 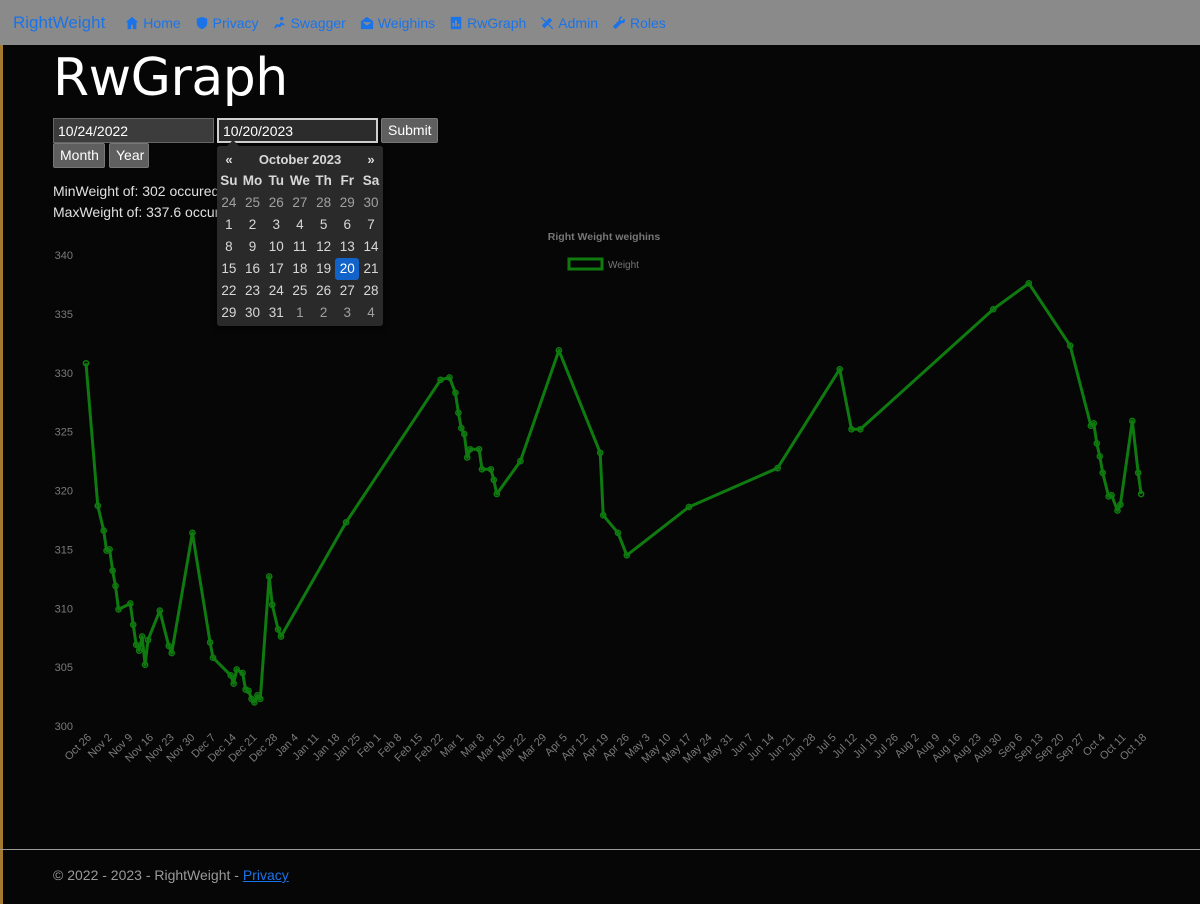 What do you see at coordinates (324, 269) in the screenshot?
I see `datepicker-day: 19` at bounding box center [324, 269].